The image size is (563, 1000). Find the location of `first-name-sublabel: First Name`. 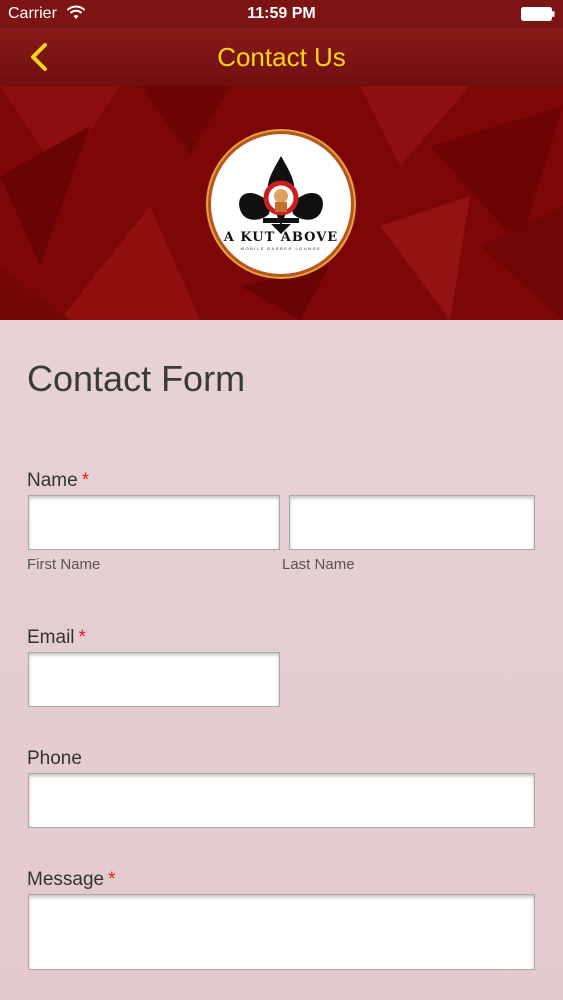

first-name-sublabel: First Name is located at coordinates (64, 564).